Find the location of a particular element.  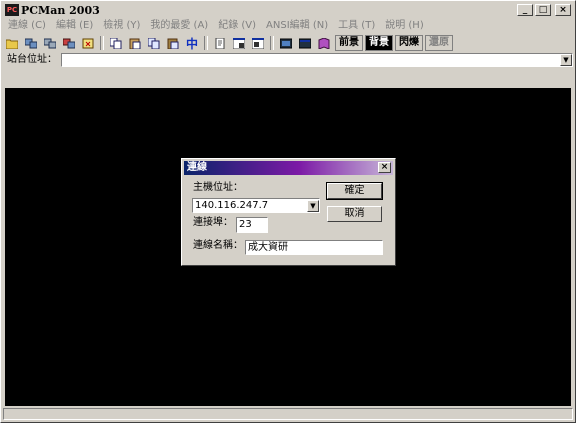

host-value: 140.116.247.7 is located at coordinates (232, 205).